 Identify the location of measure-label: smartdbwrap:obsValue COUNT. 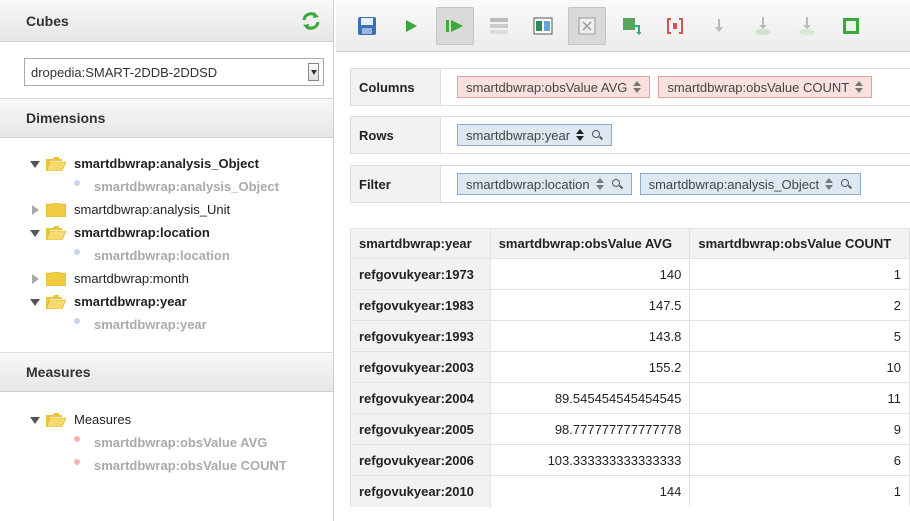
(190, 465).